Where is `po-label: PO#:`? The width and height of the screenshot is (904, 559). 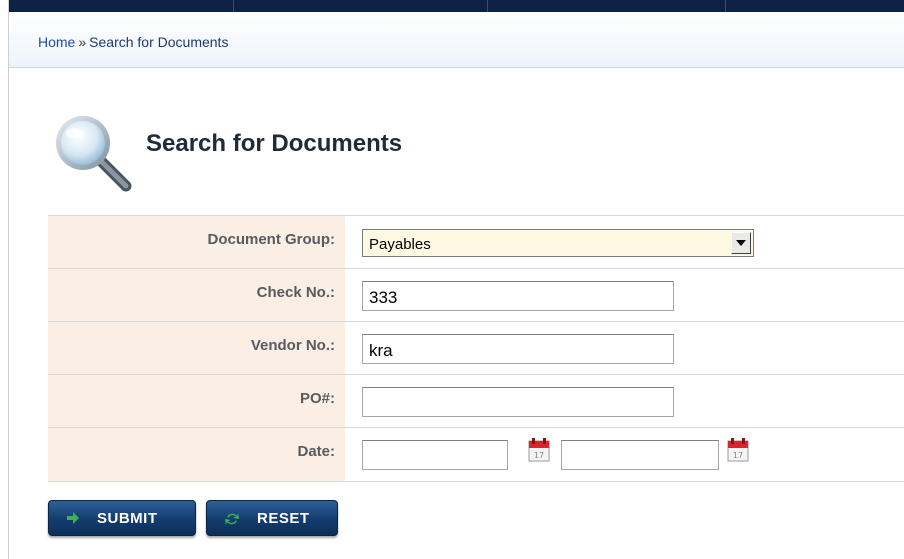
po-label: PO#: is located at coordinates (317, 398).